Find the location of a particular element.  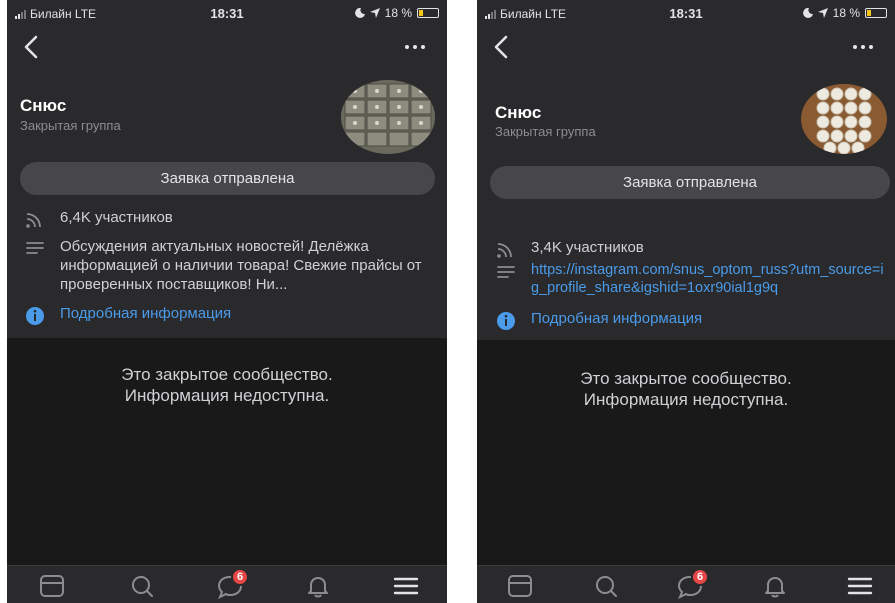

description-icon is located at coordinates (35, 248).